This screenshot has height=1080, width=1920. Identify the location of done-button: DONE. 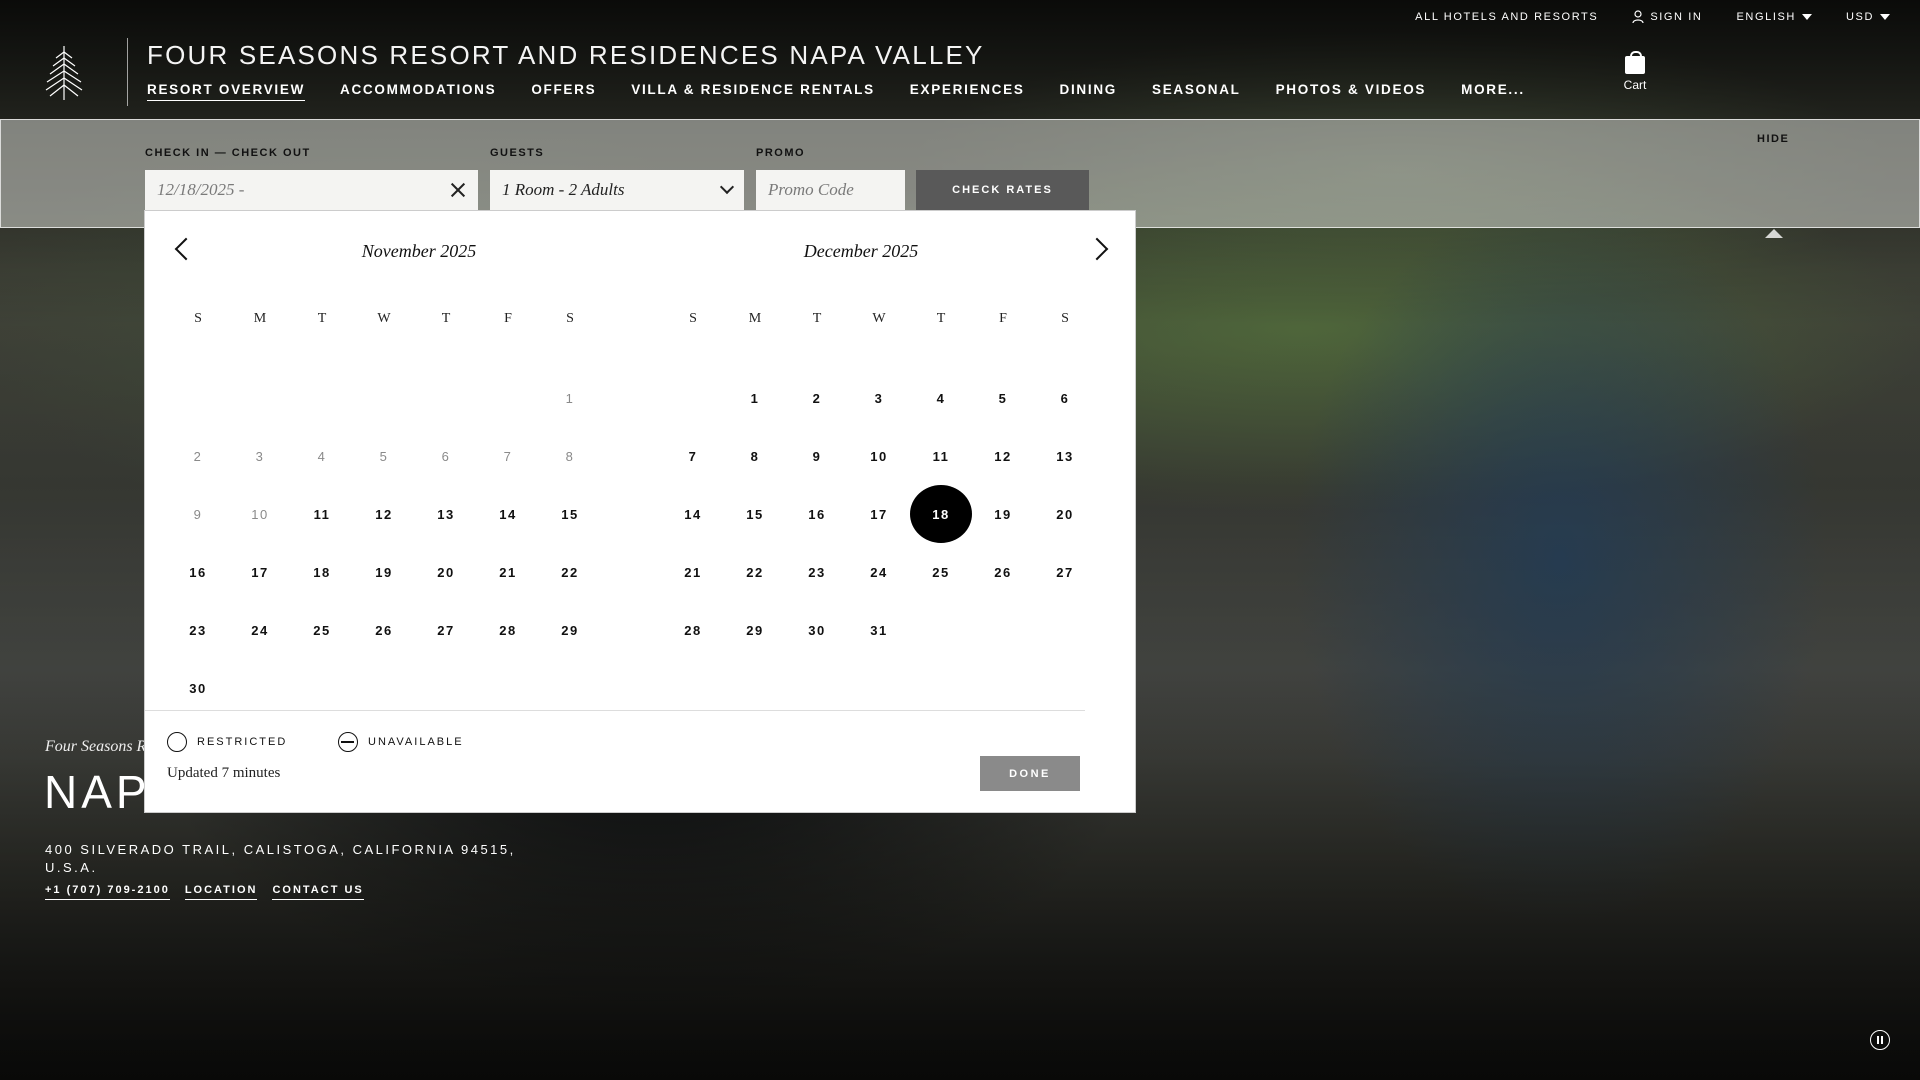
(1030, 773).